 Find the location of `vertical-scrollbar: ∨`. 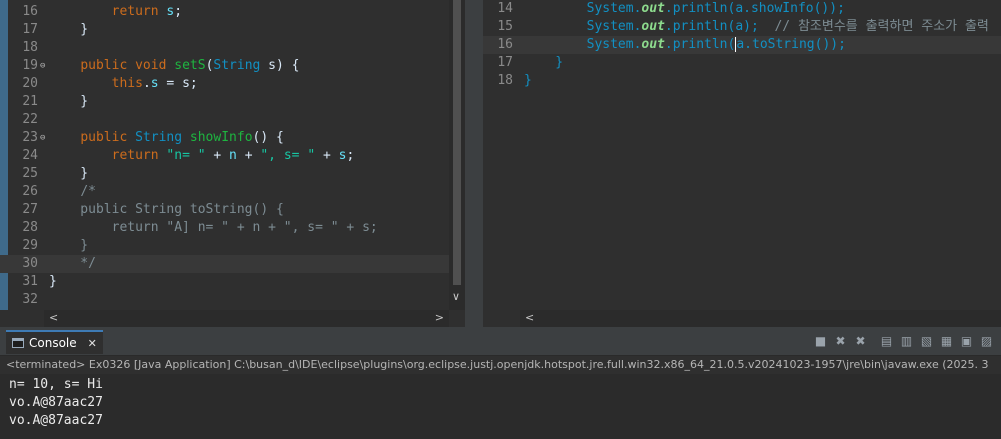

vertical-scrollbar: ∨ is located at coordinates (457, 155).